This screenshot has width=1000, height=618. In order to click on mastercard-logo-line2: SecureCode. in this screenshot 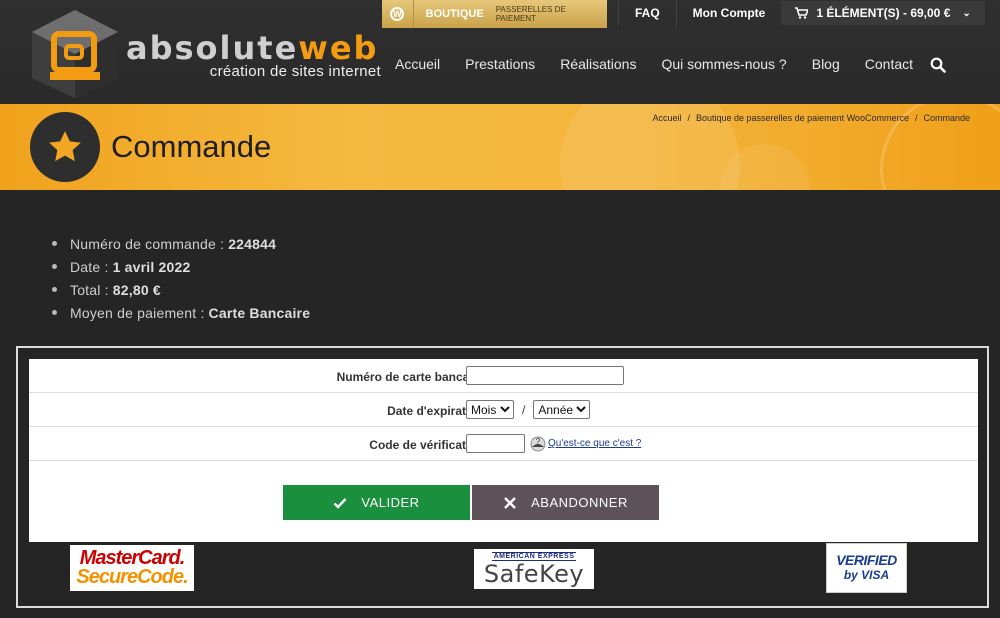, I will do `click(132, 577)`.